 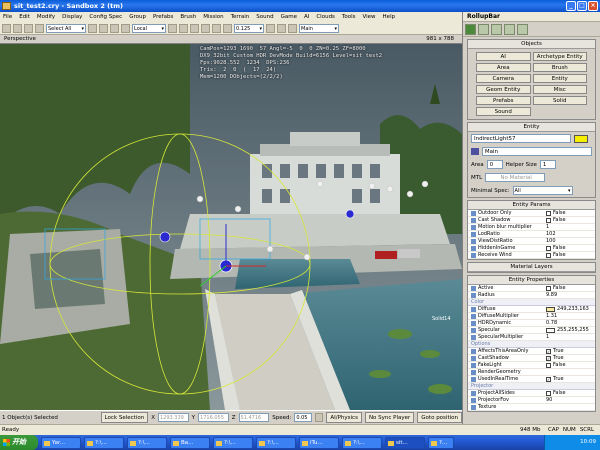 What do you see at coordinates (249, 28) in the screenshot?
I see `snap-value-dropdown: 0.125` at bounding box center [249, 28].